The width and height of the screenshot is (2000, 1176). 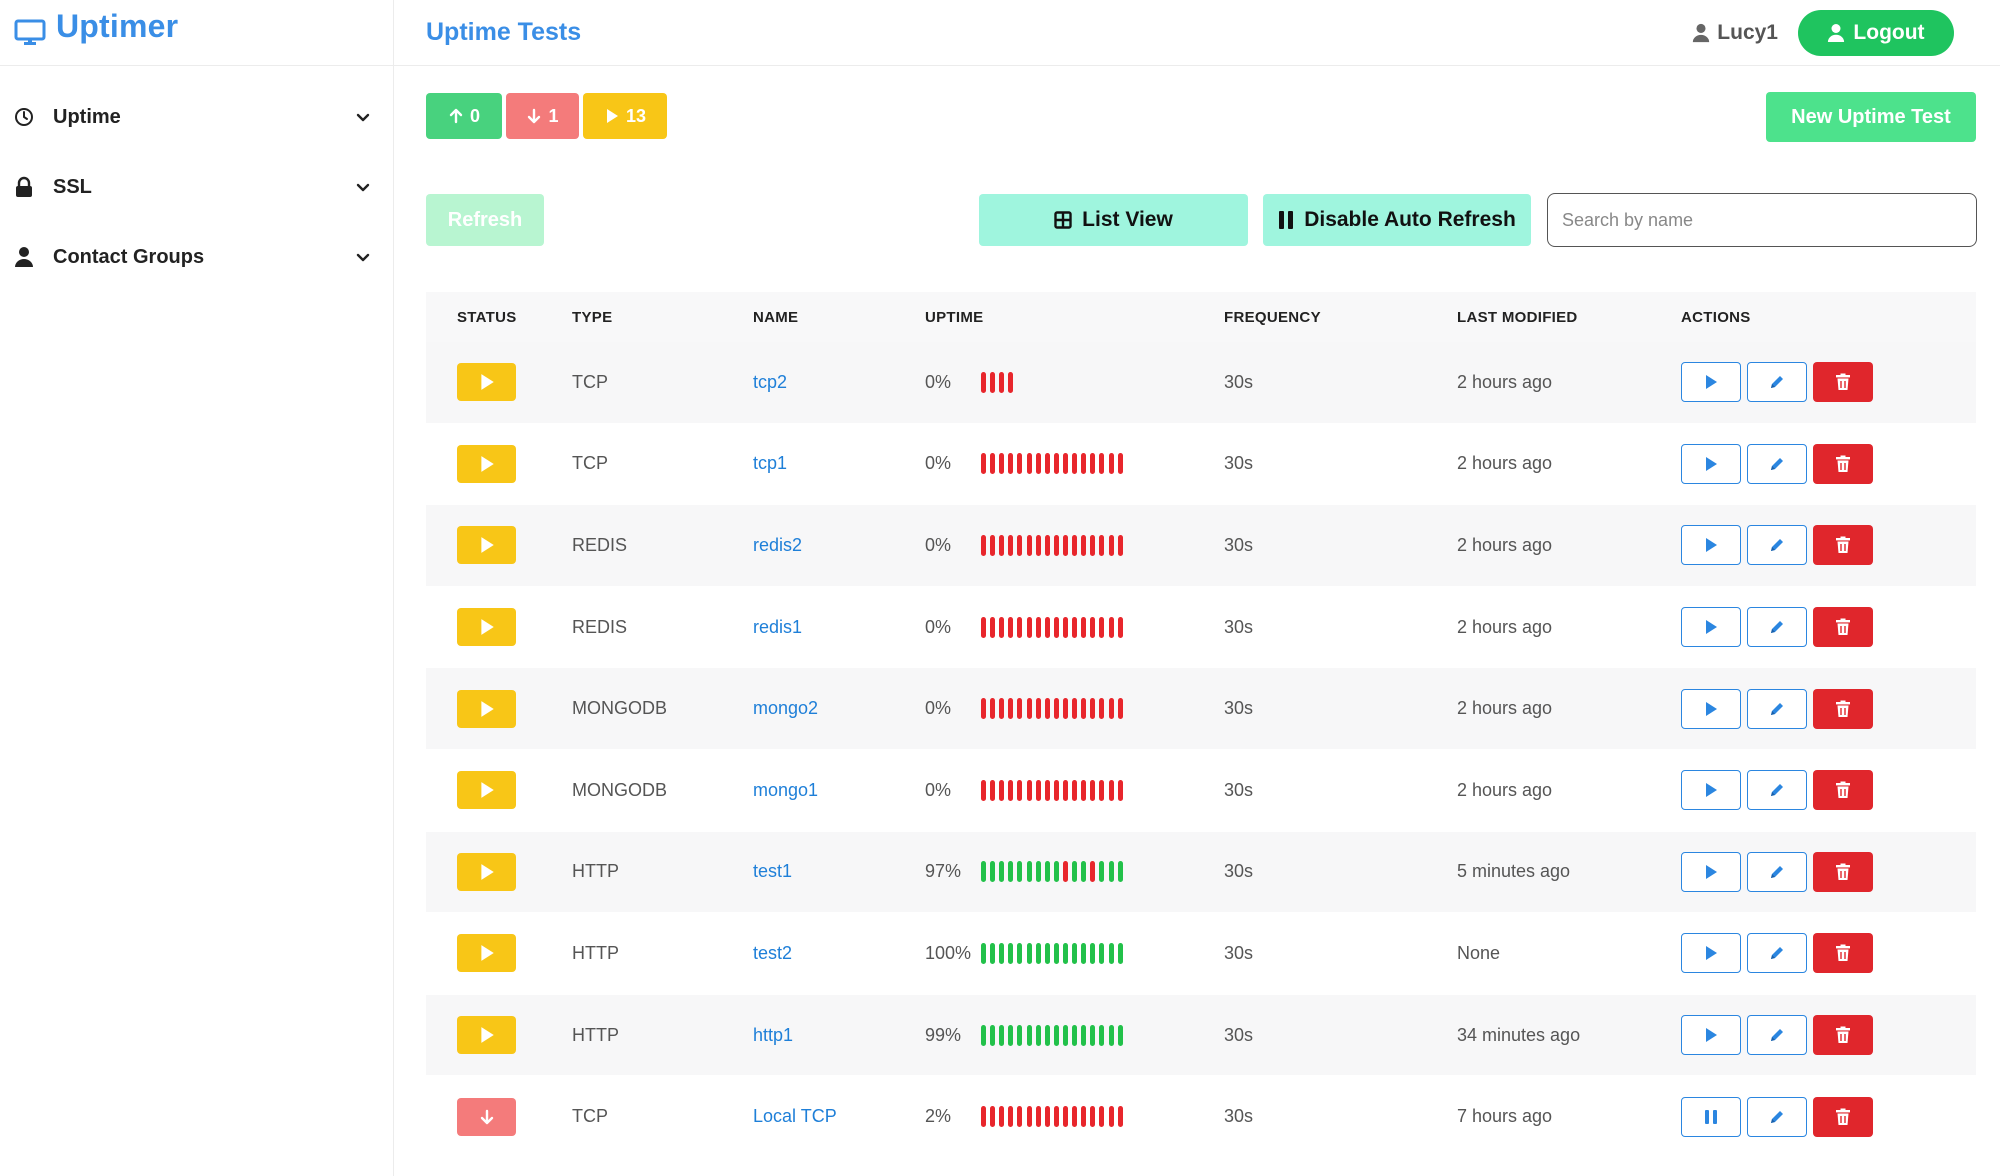 I want to click on column-header-name: NAME, so click(x=839, y=317).